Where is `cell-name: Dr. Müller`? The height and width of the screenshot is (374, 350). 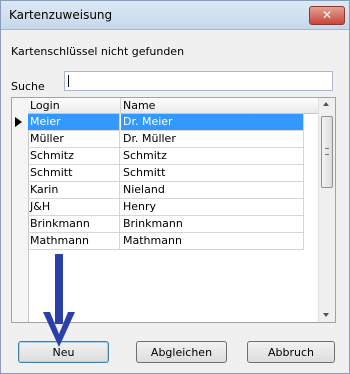 cell-name: Dr. Müller is located at coordinates (212, 139).